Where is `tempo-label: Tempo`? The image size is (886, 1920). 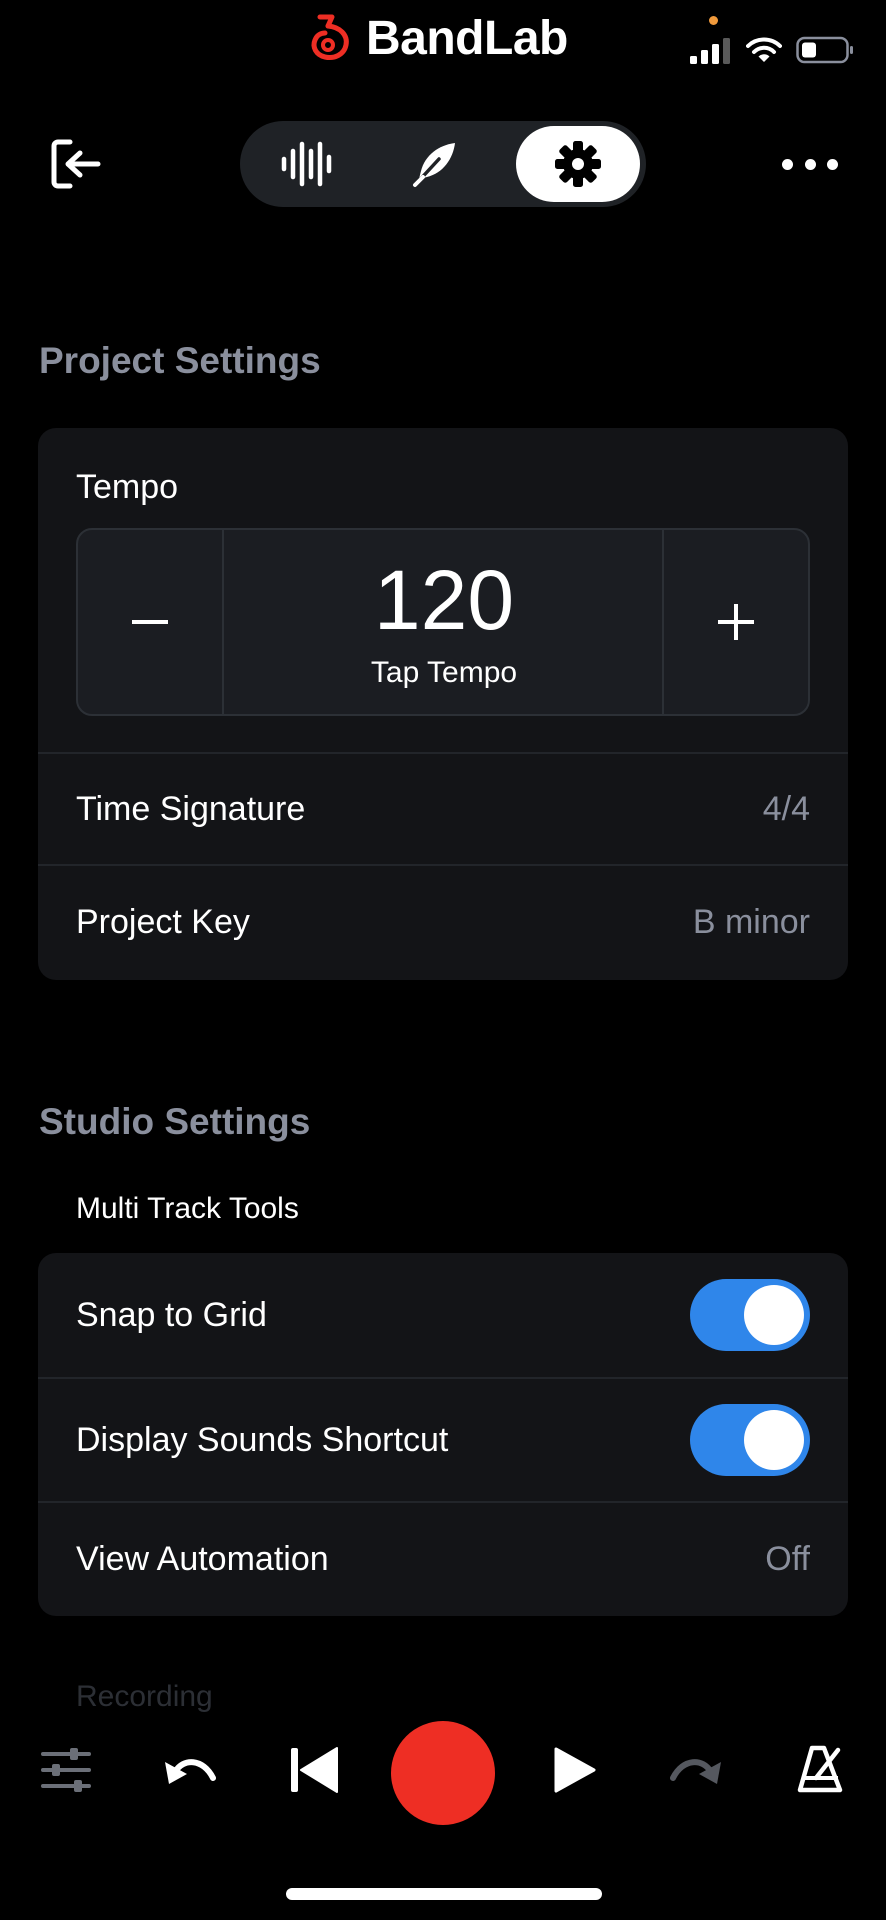
tempo-label: Tempo is located at coordinates (127, 487).